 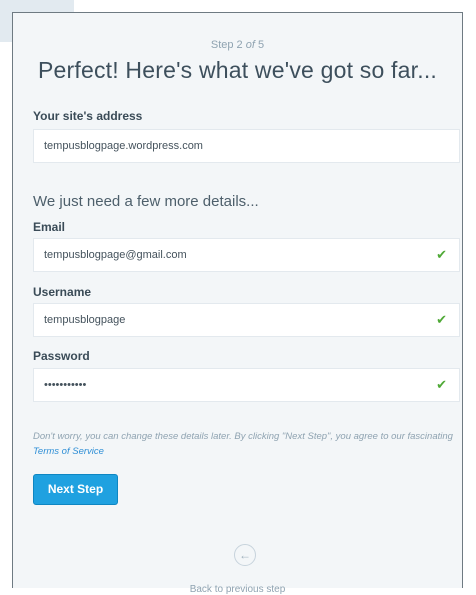 I want to click on email-label: Email, so click(x=49, y=227).